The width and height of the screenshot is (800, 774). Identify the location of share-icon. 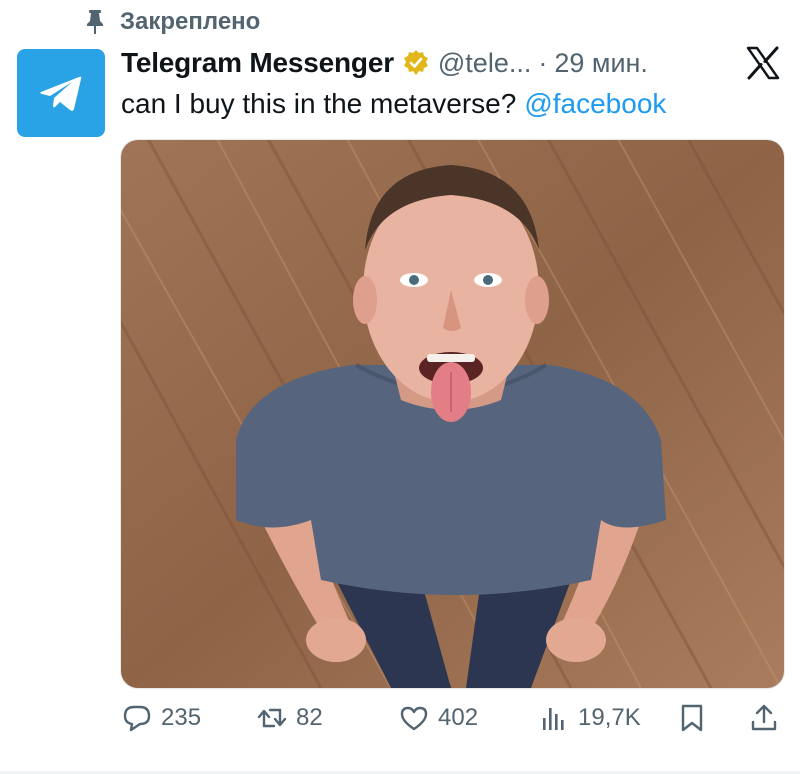
(764, 718).